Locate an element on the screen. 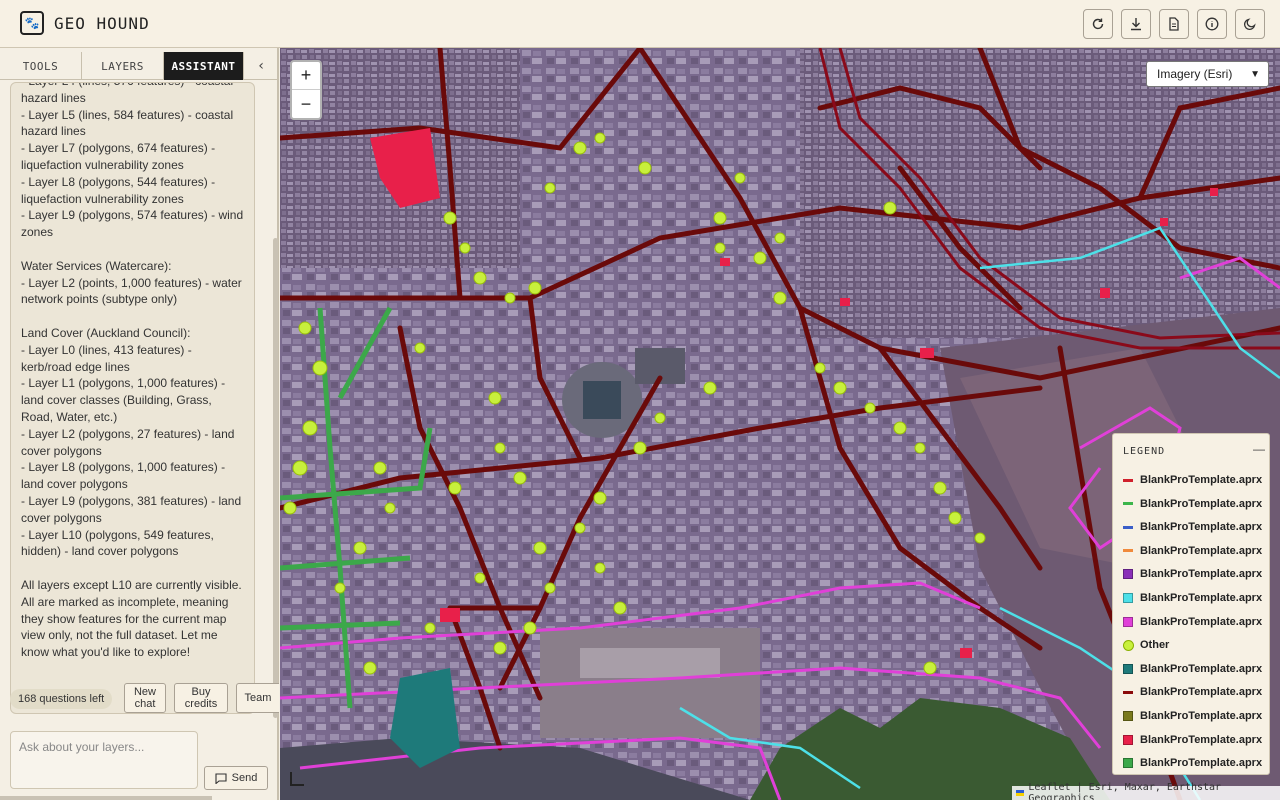 This screenshot has width=1280, height=800. document-button is located at coordinates (1174, 24).